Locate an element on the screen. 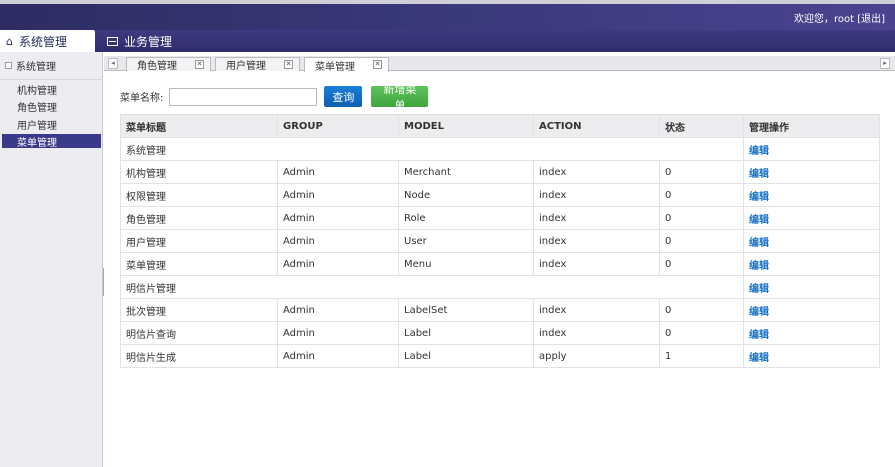 This screenshot has width=895, height=467. sidebar-item-menu: 菜单管理 is located at coordinates (51, 141).